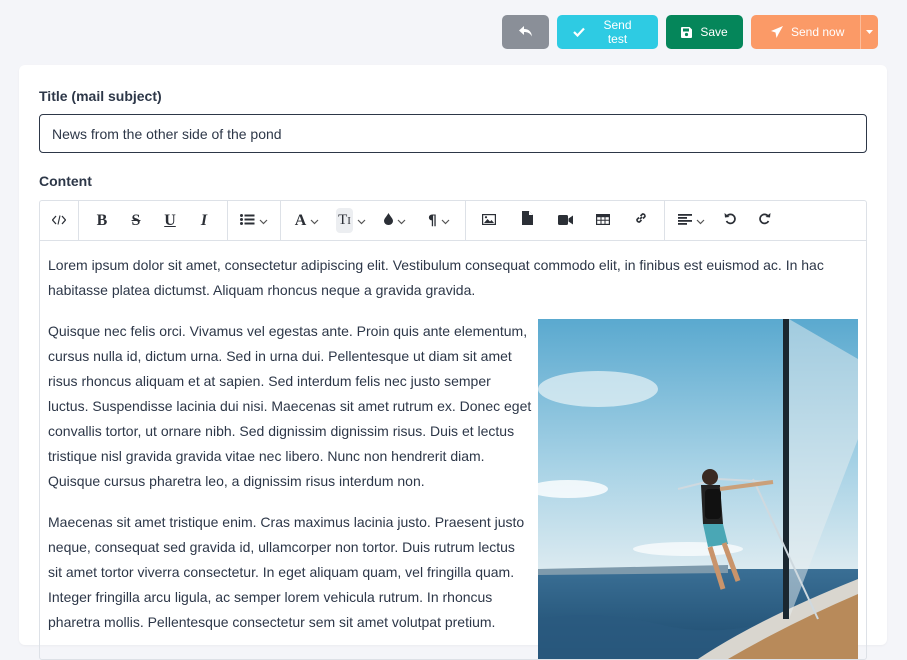 This screenshot has width=907, height=660. I want to click on paragraph-icon: ¶, so click(432, 220).